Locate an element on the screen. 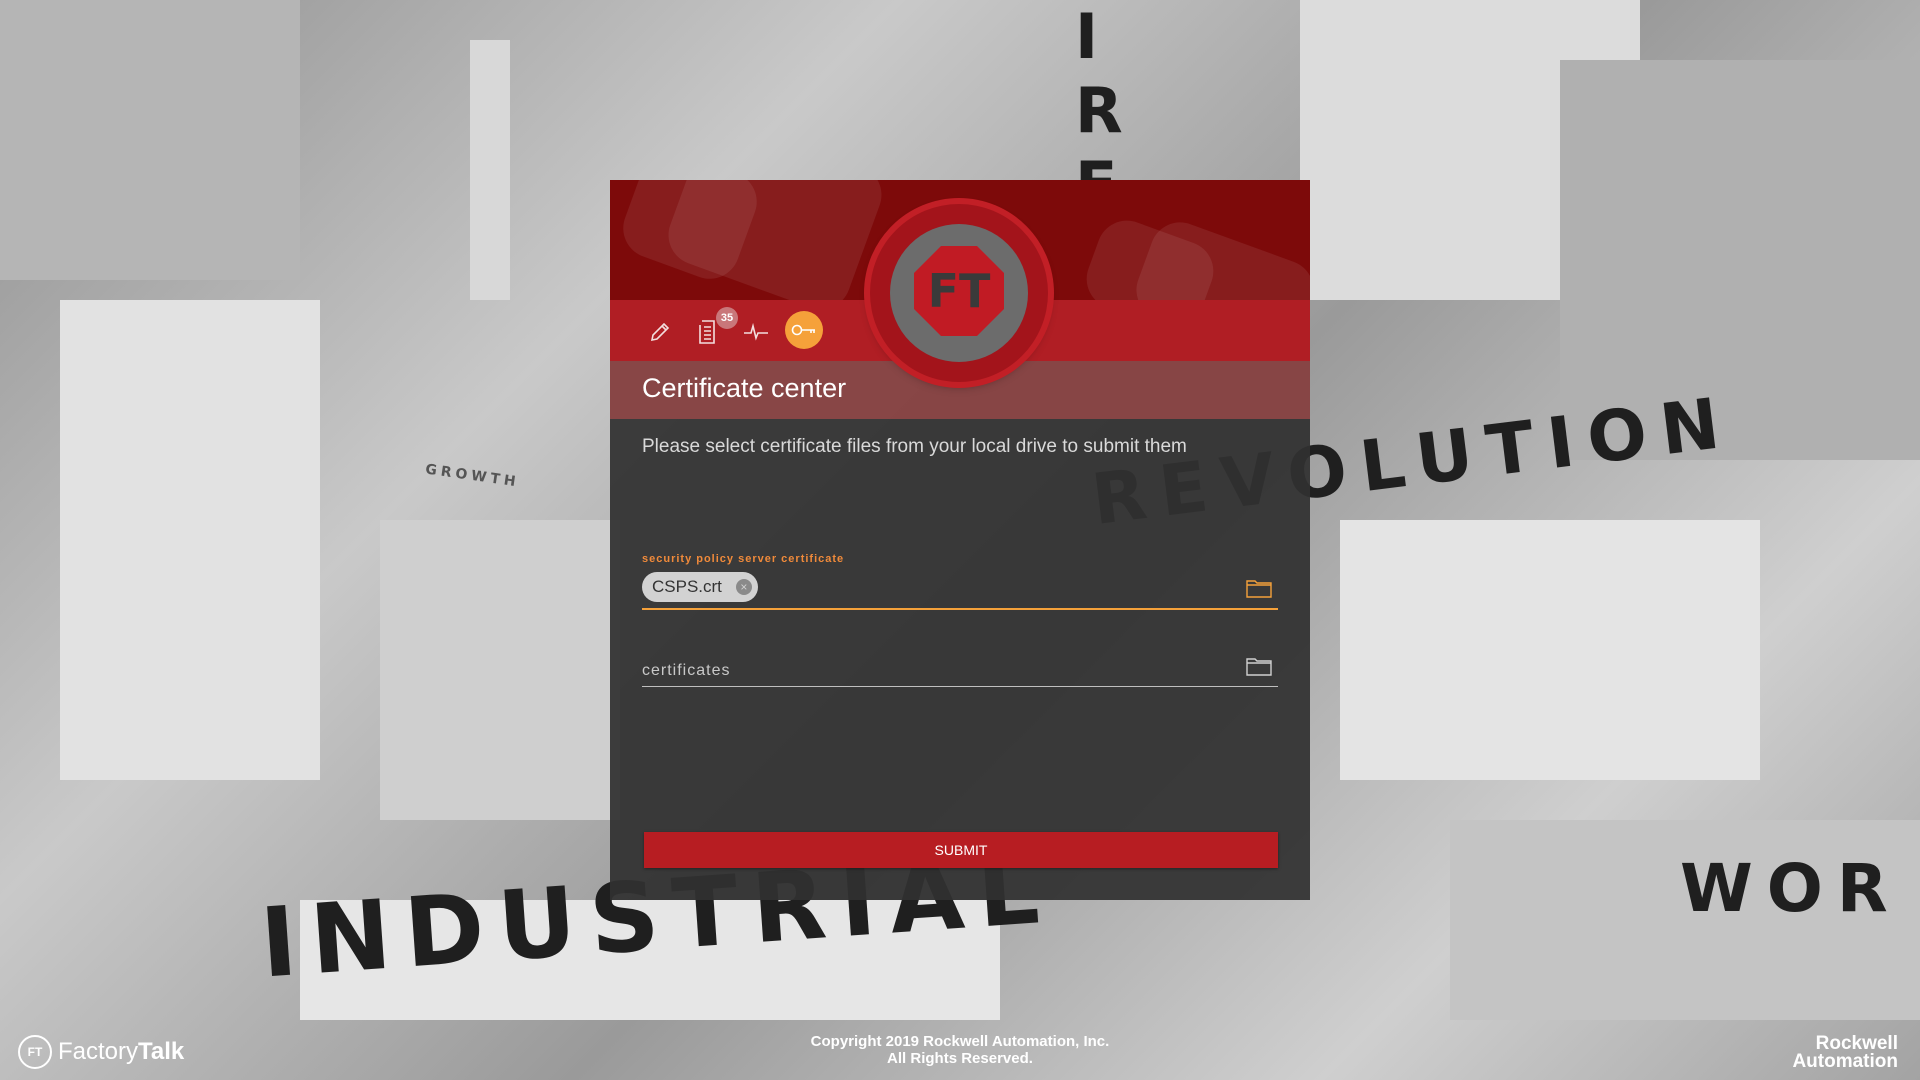  copyright-line1: Copyright 2019 Rockwell Automation, Inc. is located at coordinates (960, 1041).